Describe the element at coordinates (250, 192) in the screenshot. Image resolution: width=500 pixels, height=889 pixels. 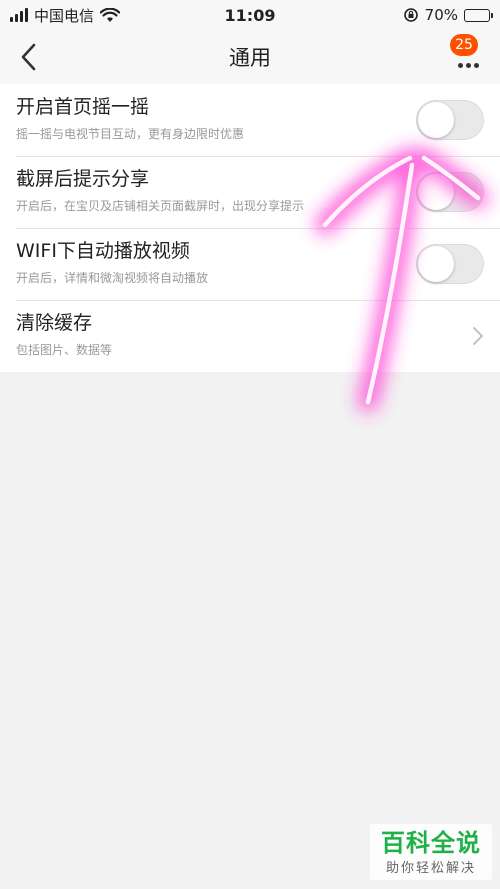
I see `setting-screenshot-share: 截屏后提示分享 开启后，在宝贝及店铺相关页面截屏时，出现分享提示` at that location.